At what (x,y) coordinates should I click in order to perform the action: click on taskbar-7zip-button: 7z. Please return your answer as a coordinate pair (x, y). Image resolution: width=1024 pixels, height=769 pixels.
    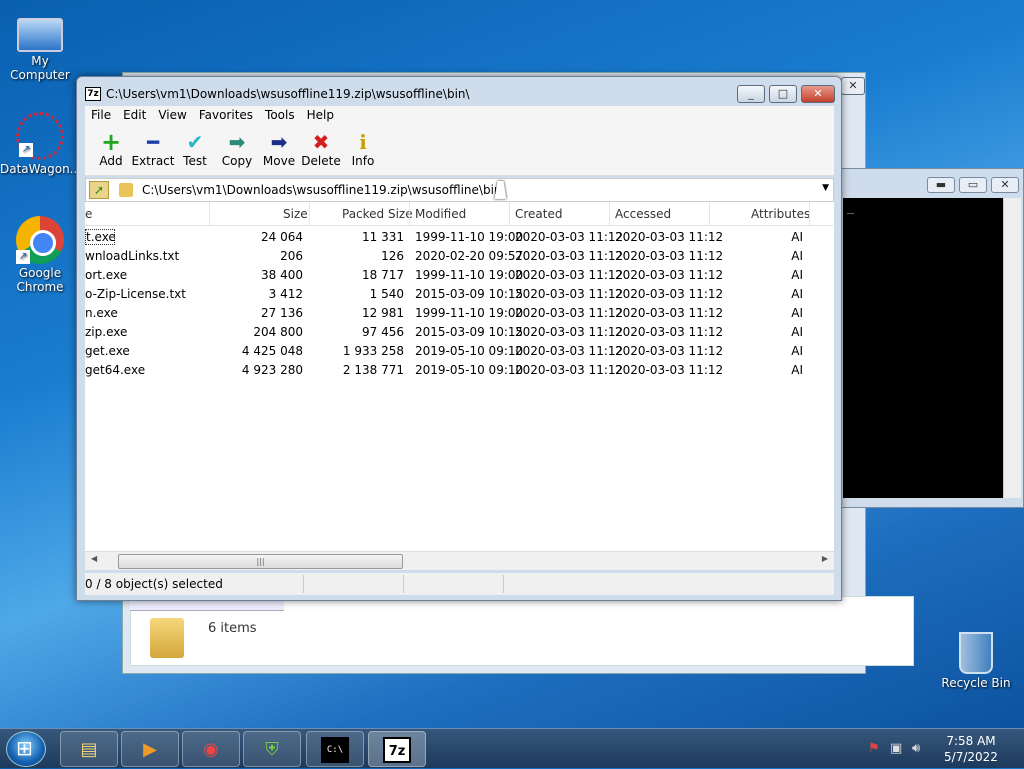
    Looking at the image, I should click on (397, 749).